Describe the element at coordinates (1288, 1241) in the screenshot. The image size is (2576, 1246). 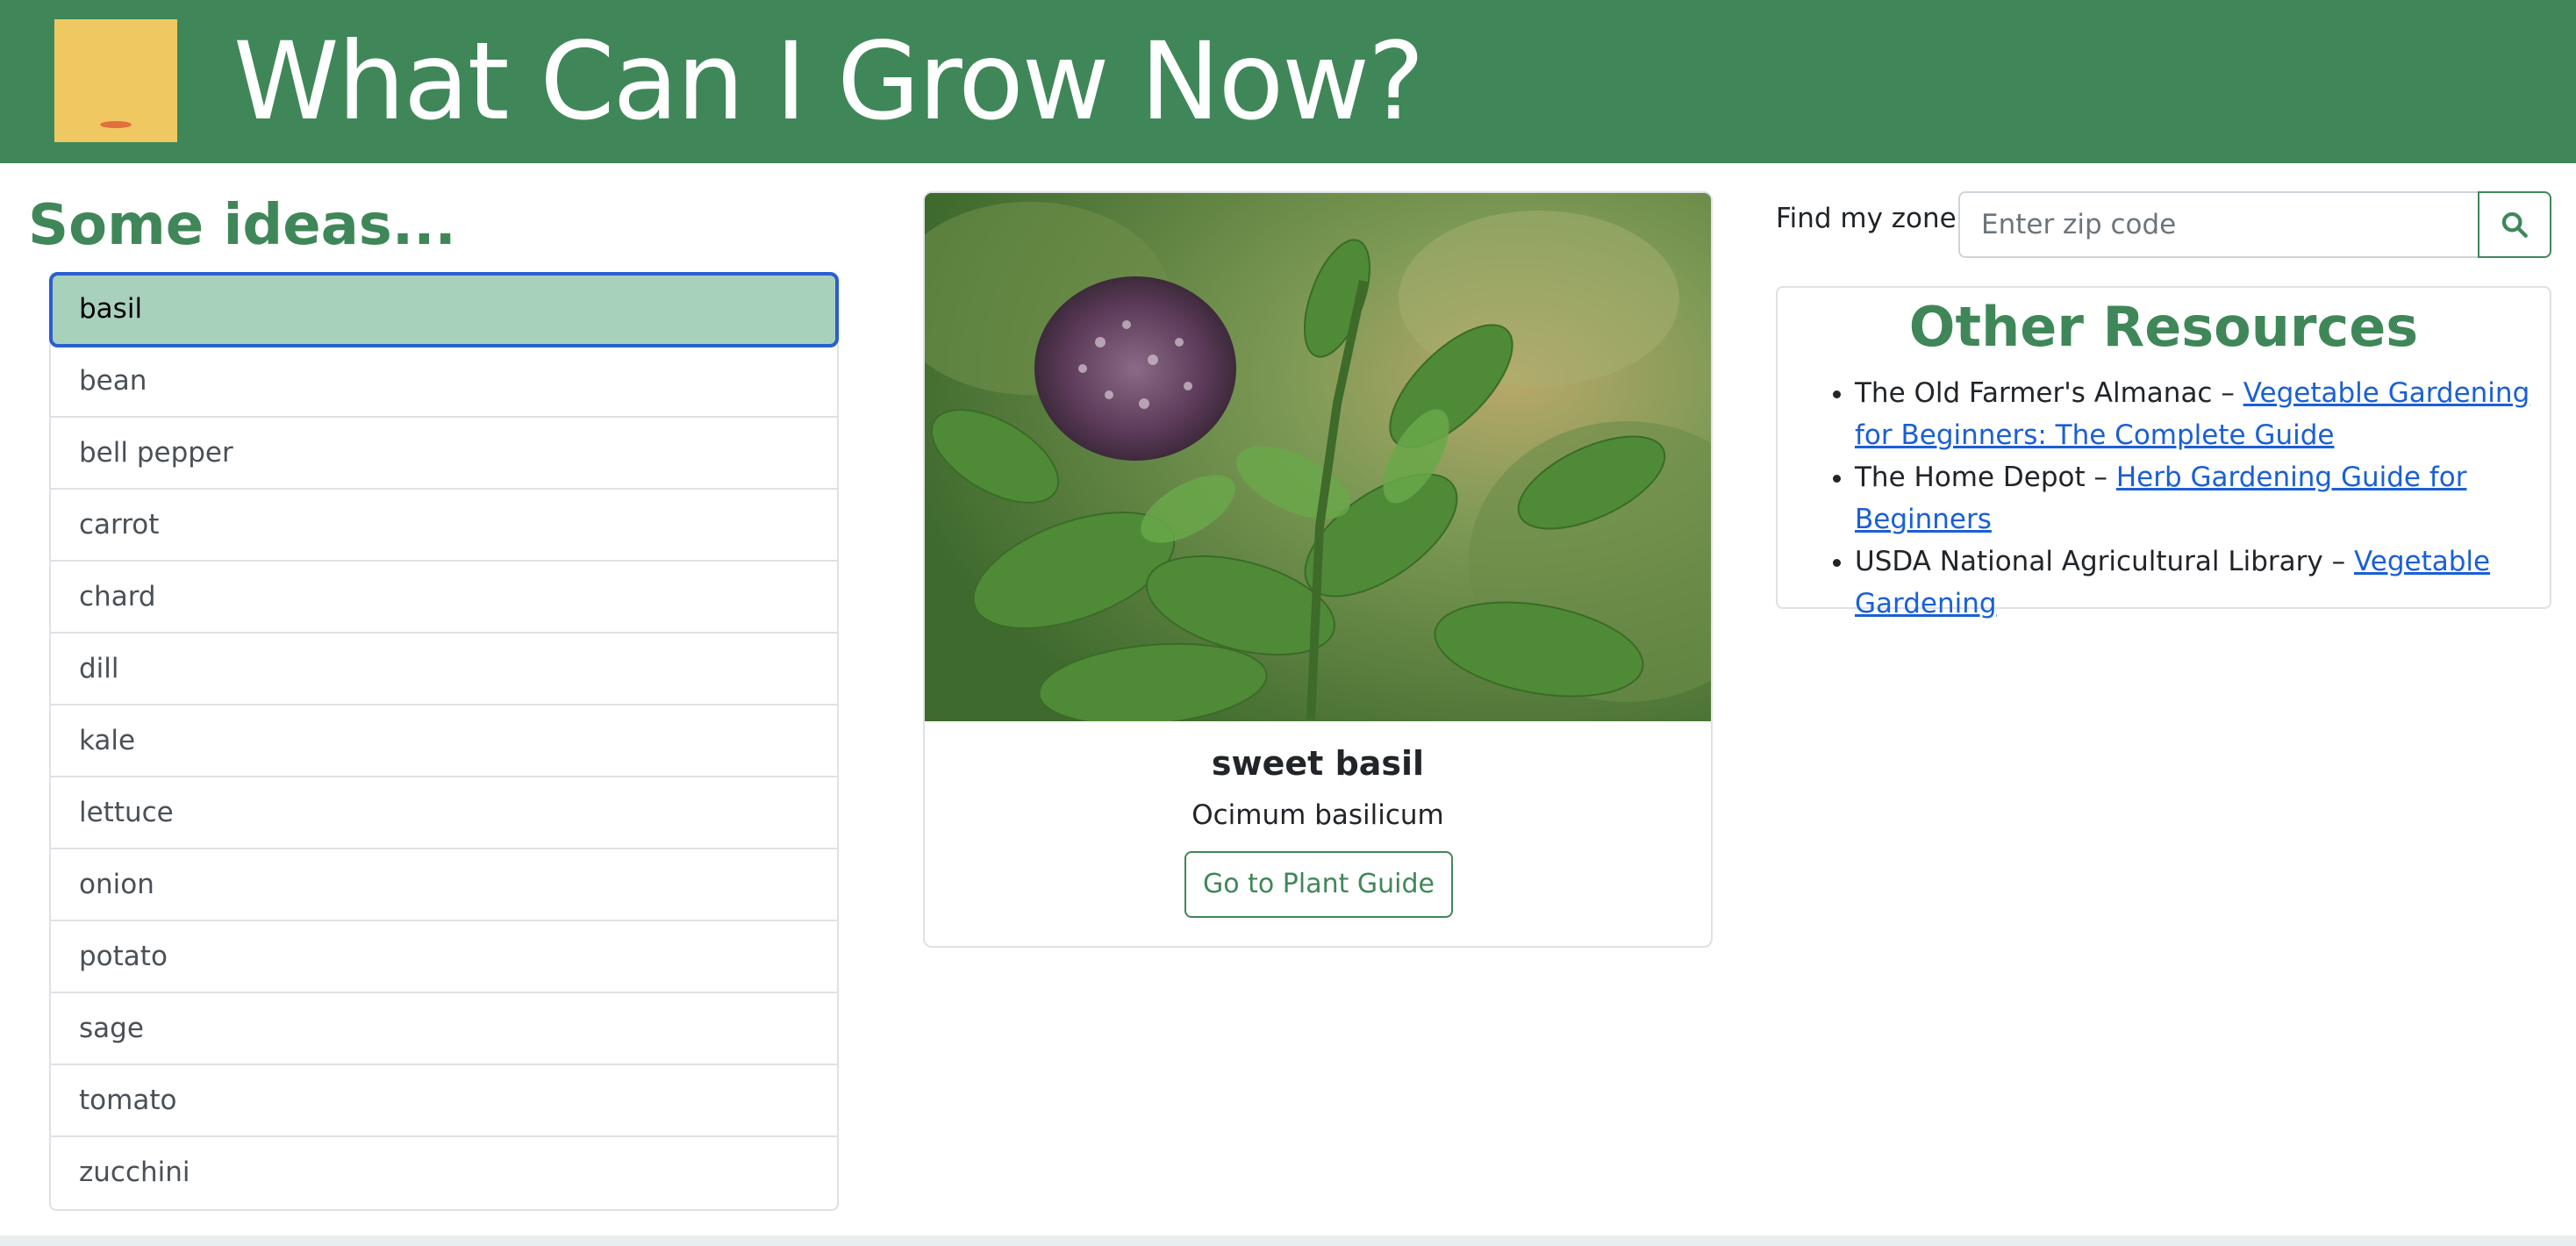
I see `footer-strip` at that location.